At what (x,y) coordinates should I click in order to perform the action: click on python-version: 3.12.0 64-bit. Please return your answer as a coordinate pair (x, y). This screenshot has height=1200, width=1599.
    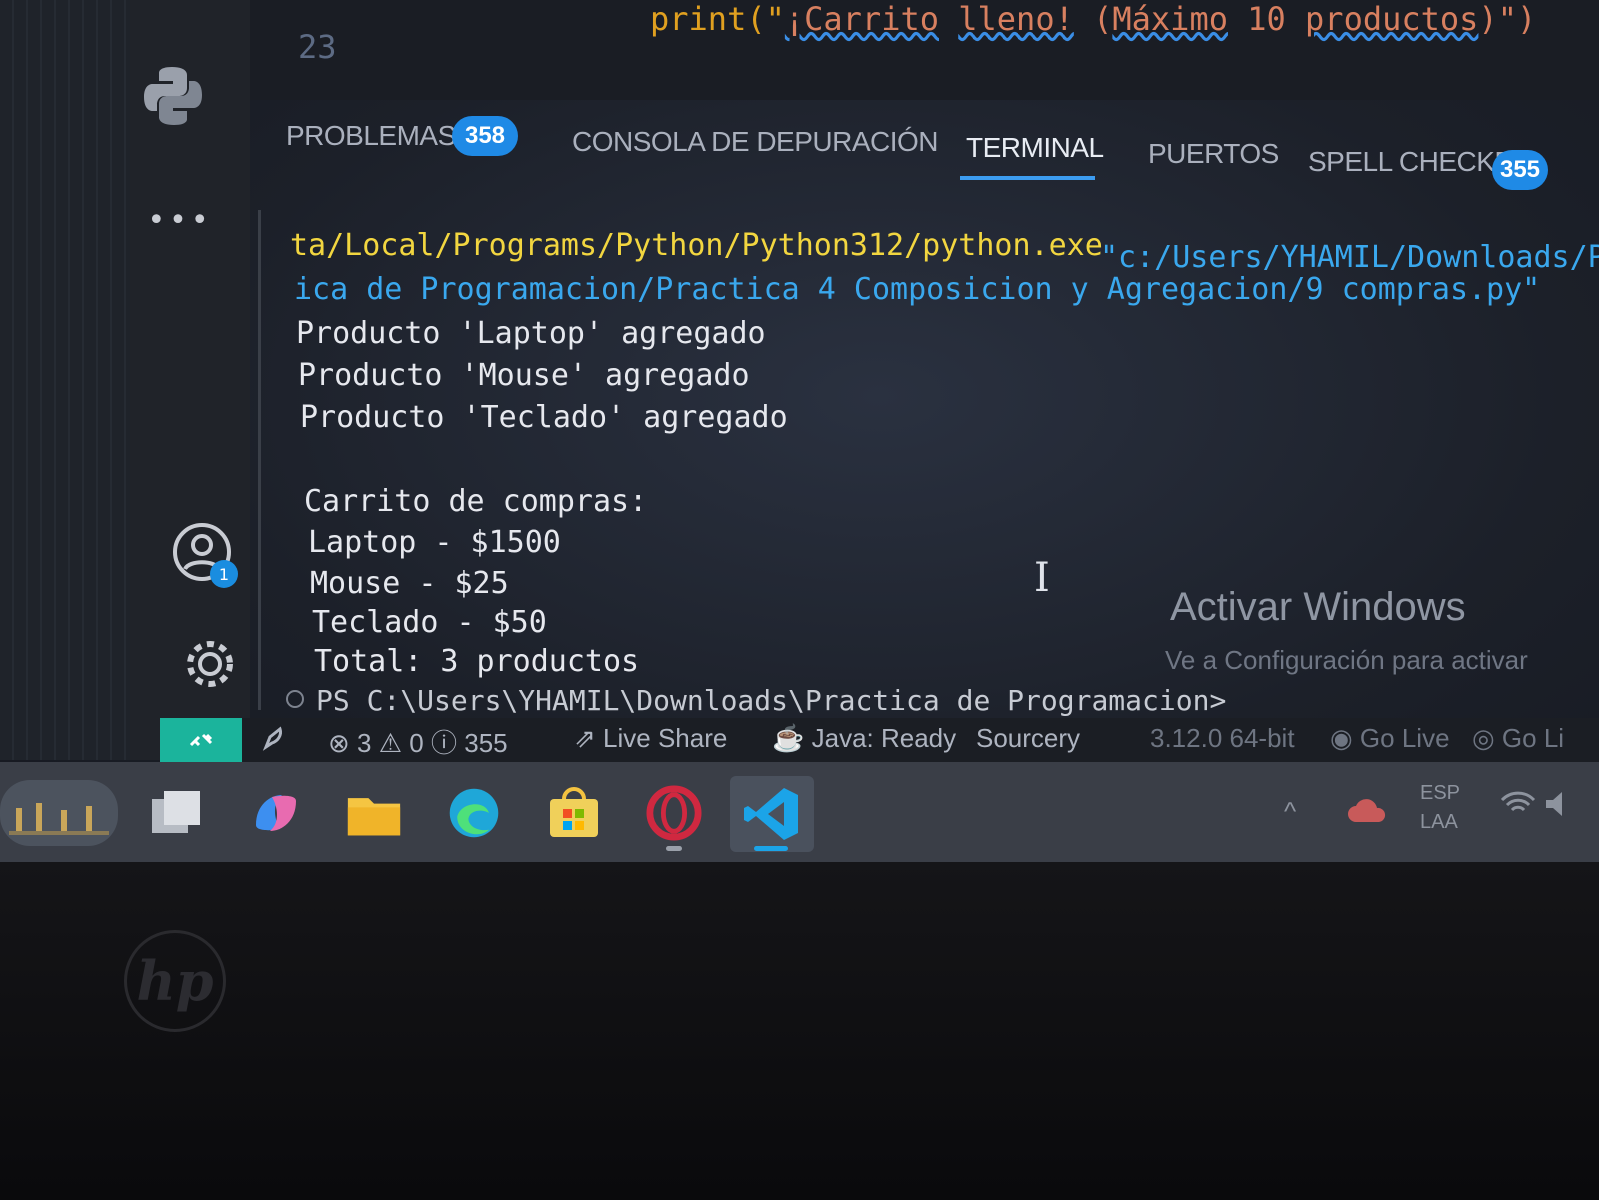
    Looking at the image, I should click on (1222, 738).